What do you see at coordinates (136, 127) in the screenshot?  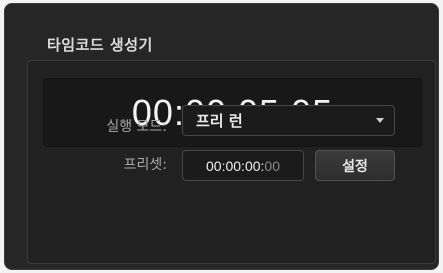 I see `run-mode-label: 실행 모드:` at bounding box center [136, 127].